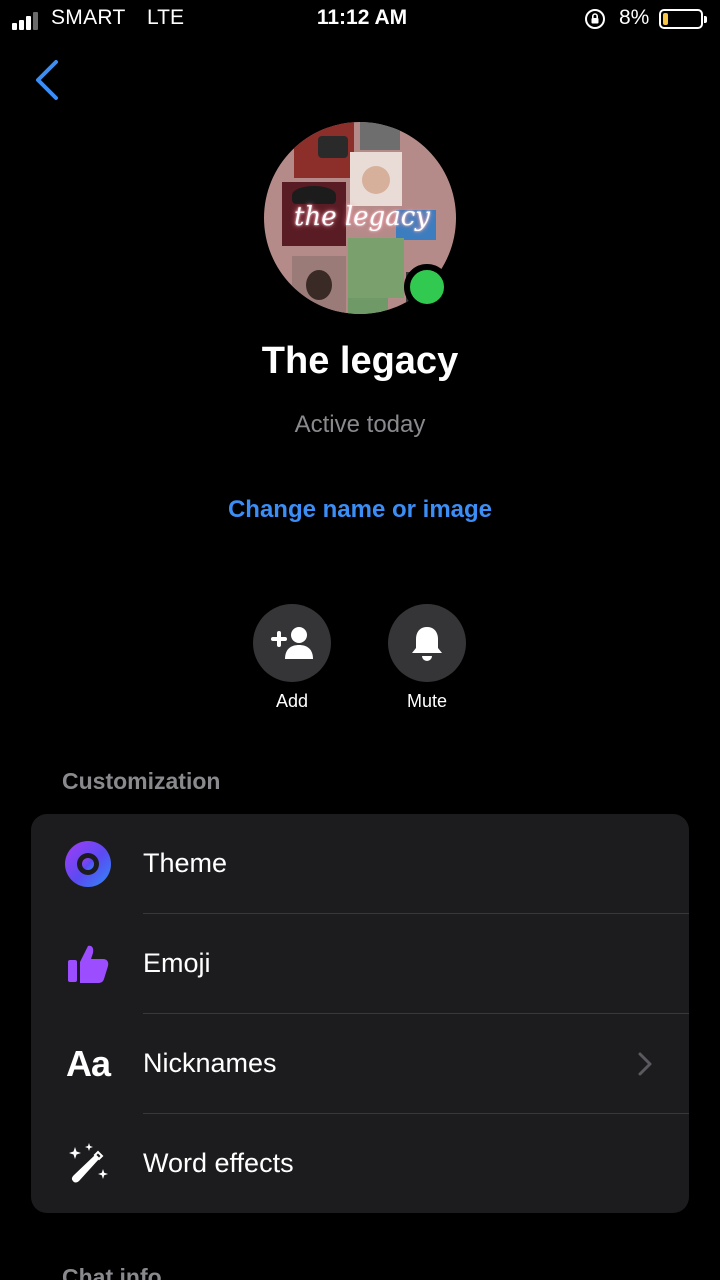  What do you see at coordinates (362, 217) in the screenshot?
I see `avatar-caption: the legacy` at bounding box center [362, 217].